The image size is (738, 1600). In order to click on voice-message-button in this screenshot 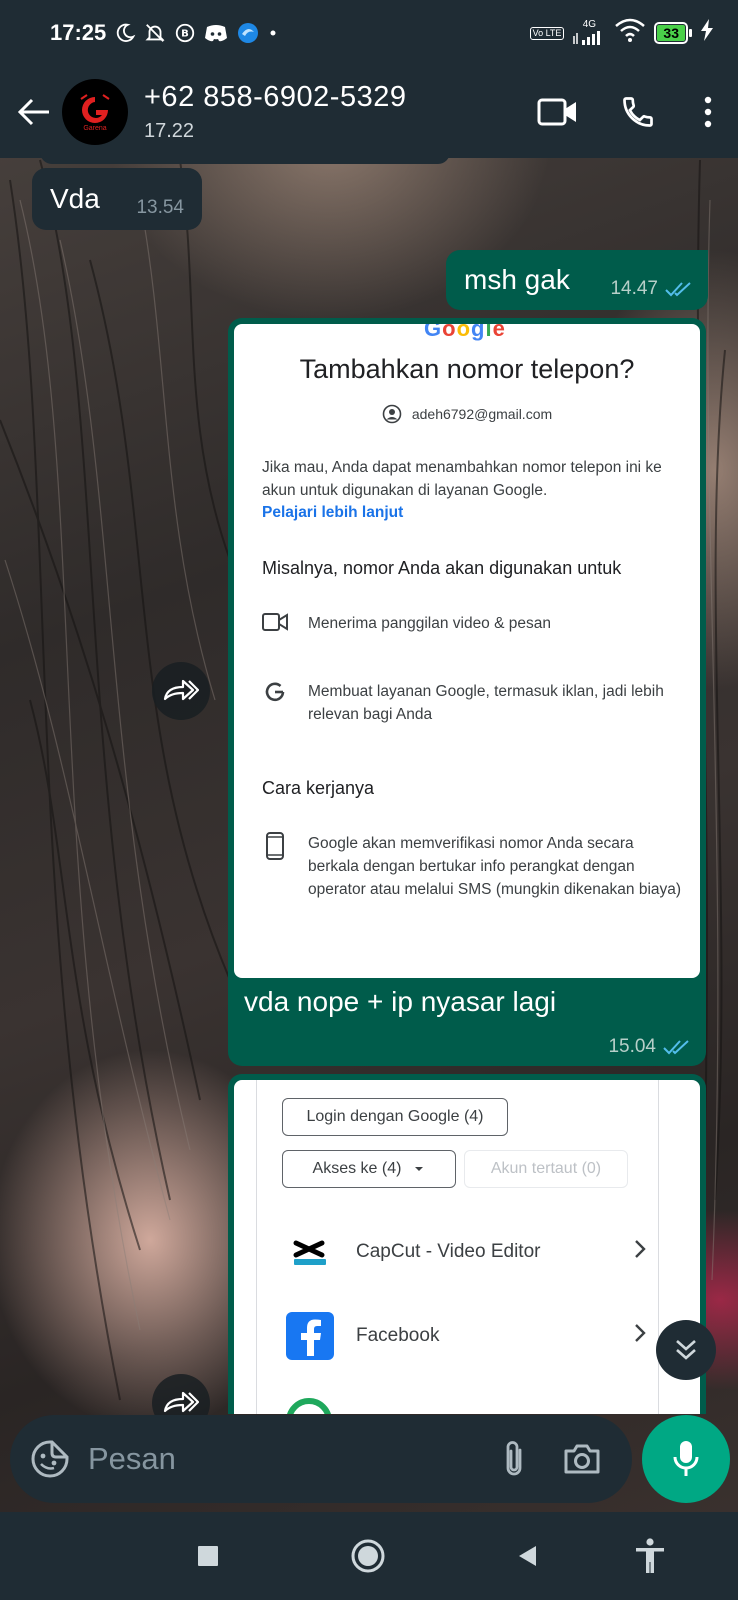, I will do `click(686, 1459)`.